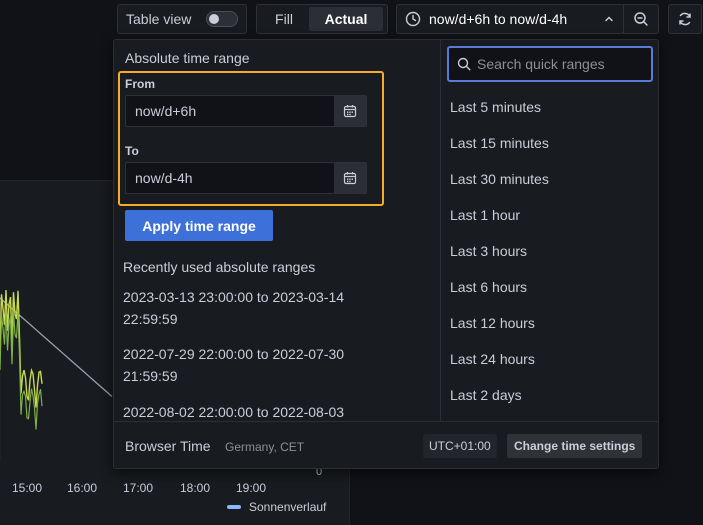 The image size is (703, 525). I want to click on refresh-button, so click(685, 19).